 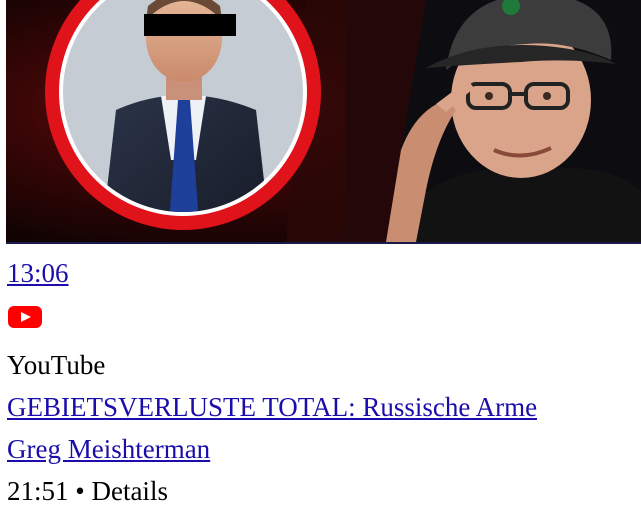 I want to click on channel-link: Greg Meishterman, so click(x=108, y=449).